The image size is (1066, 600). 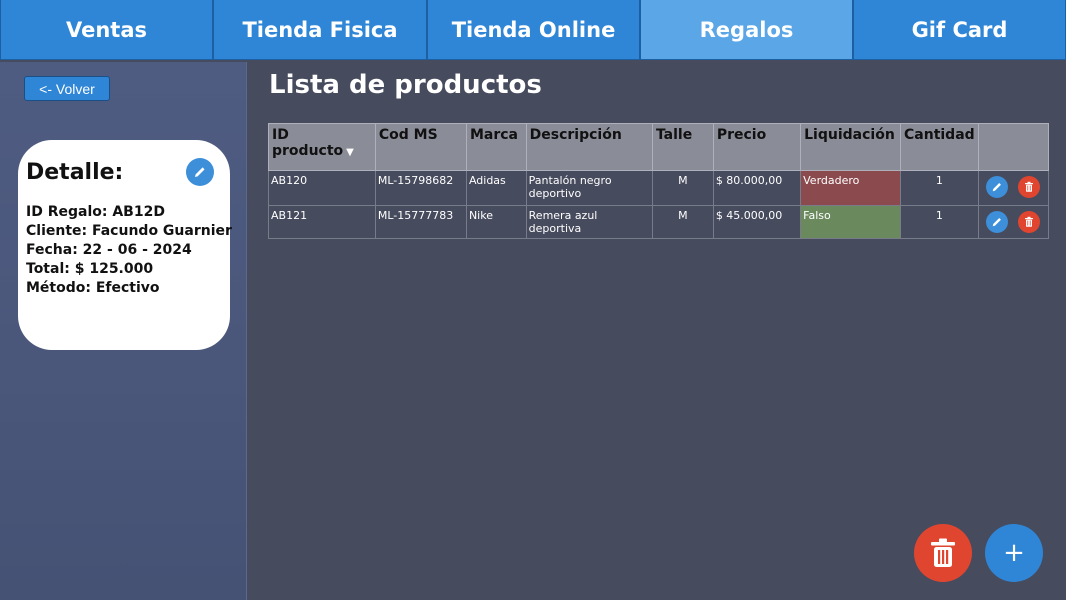 What do you see at coordinates (850, 188) in the screenshot?
I see `cell-liquidacion: Verdadero` at bounding box center [850, 188].